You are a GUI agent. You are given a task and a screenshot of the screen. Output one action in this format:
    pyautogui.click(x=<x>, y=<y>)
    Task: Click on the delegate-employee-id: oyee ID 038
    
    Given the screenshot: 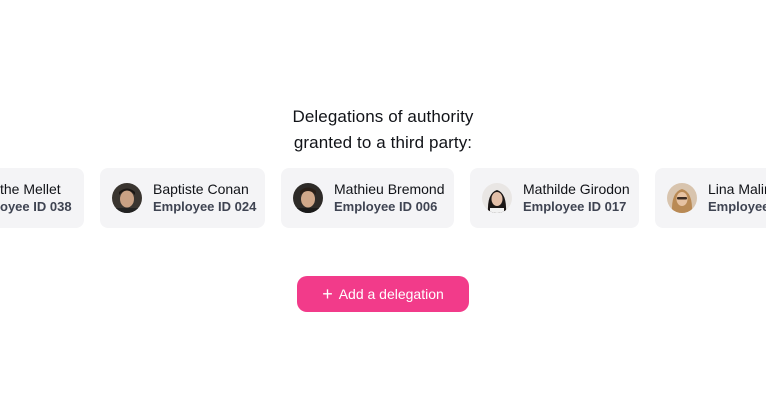 What is the action you would take?
    pyautogui.click(x=36, y=206)
    